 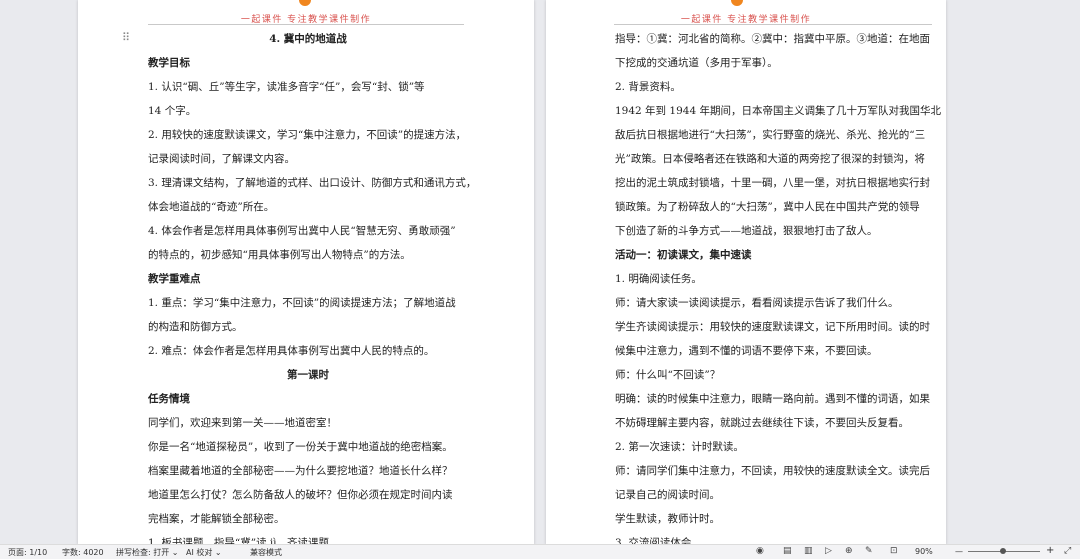 What do you see at coordinates (1067, 551) in the screenshot?
I see `fullscreen-icon: ⤢` at bounding box center [1067, 551].